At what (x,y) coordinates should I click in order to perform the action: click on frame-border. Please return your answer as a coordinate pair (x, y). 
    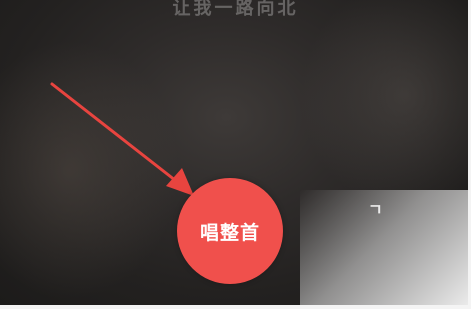
    Looking at the image, I should click on (235, 307).